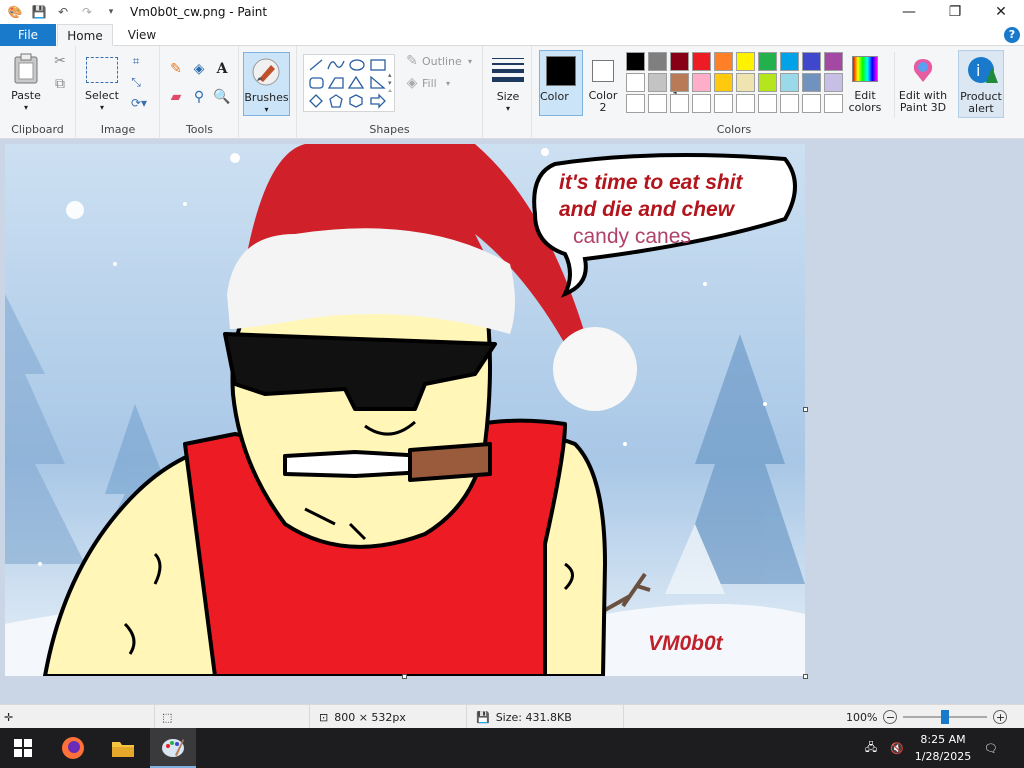  What do you see at coordinates (176, 69) in the screenshot?
I see `pencil-icon: ✎` at bounding box center [176, 69].